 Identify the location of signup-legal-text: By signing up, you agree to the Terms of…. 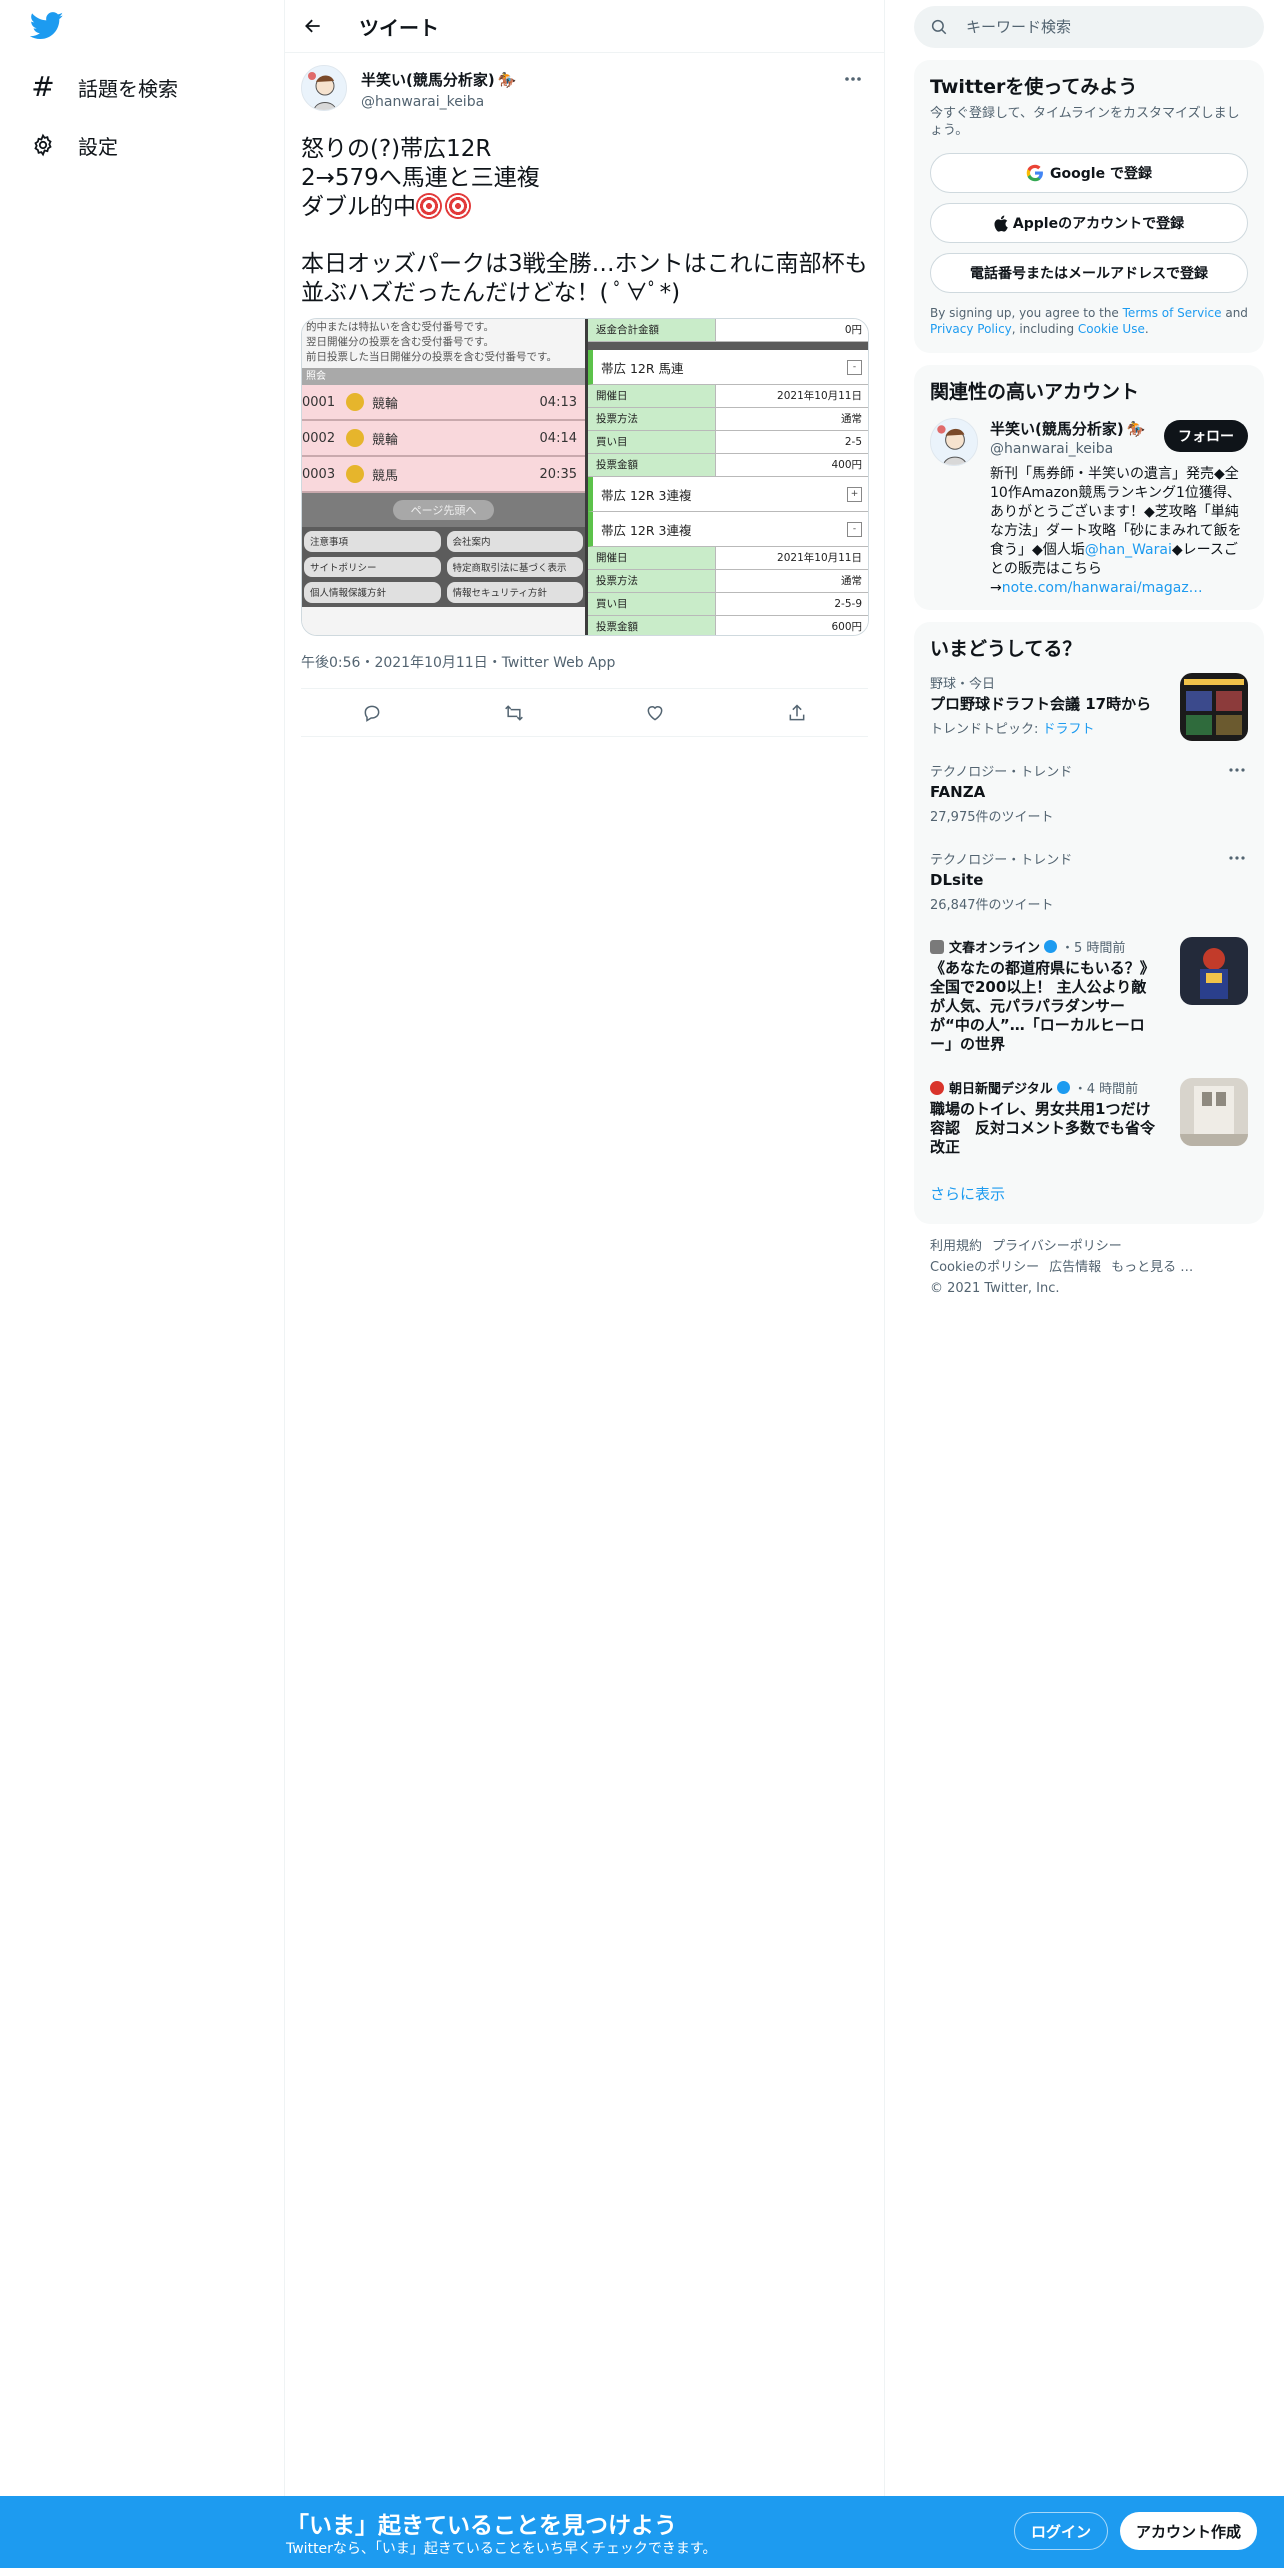
(1089, 321).